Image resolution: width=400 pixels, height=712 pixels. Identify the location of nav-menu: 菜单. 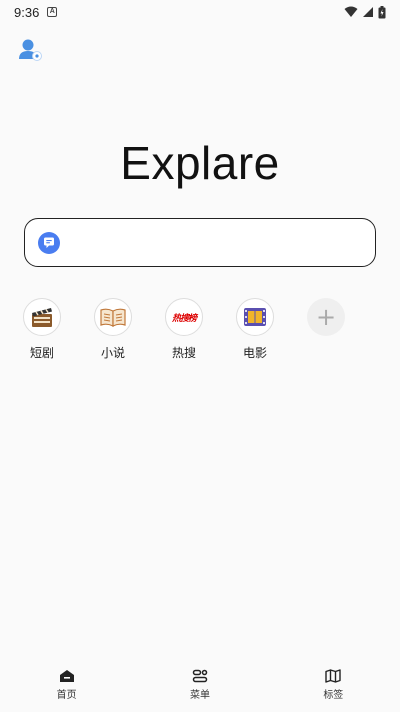
(200, 681).